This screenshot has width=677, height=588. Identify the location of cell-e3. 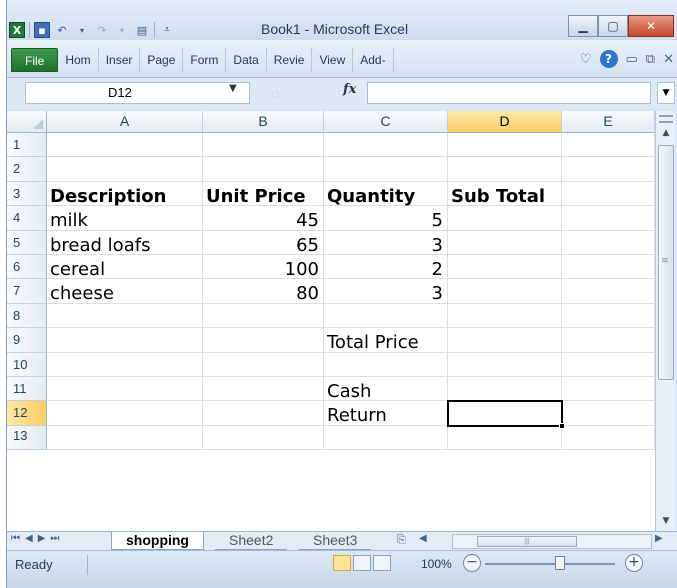
(608, 194).